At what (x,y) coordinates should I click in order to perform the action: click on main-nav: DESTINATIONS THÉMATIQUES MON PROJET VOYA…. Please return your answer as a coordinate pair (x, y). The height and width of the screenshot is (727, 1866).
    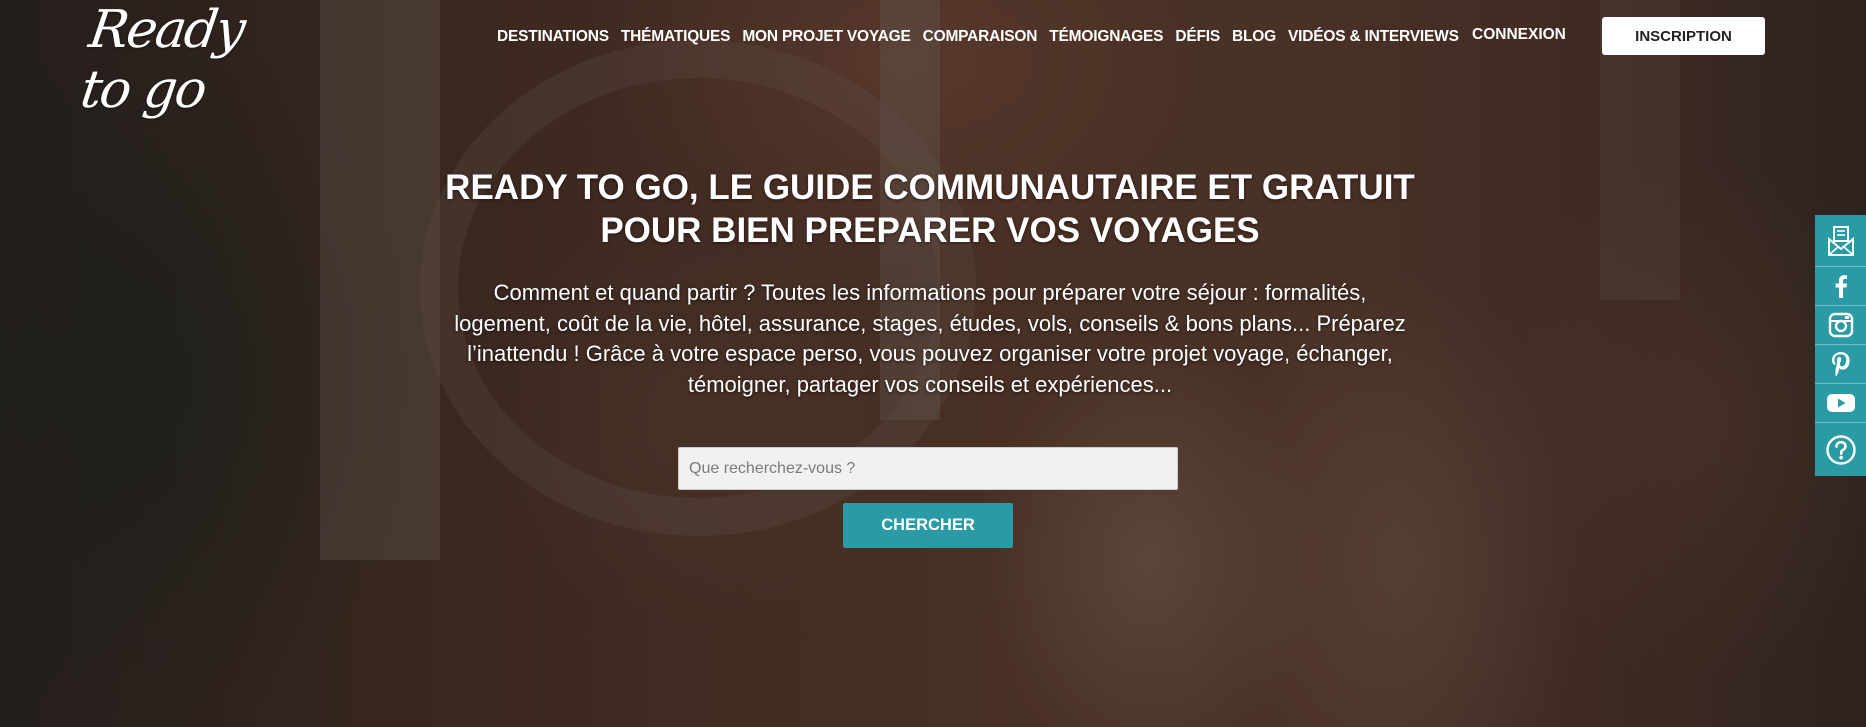
    Looking at the image, I should click on (978, 37).